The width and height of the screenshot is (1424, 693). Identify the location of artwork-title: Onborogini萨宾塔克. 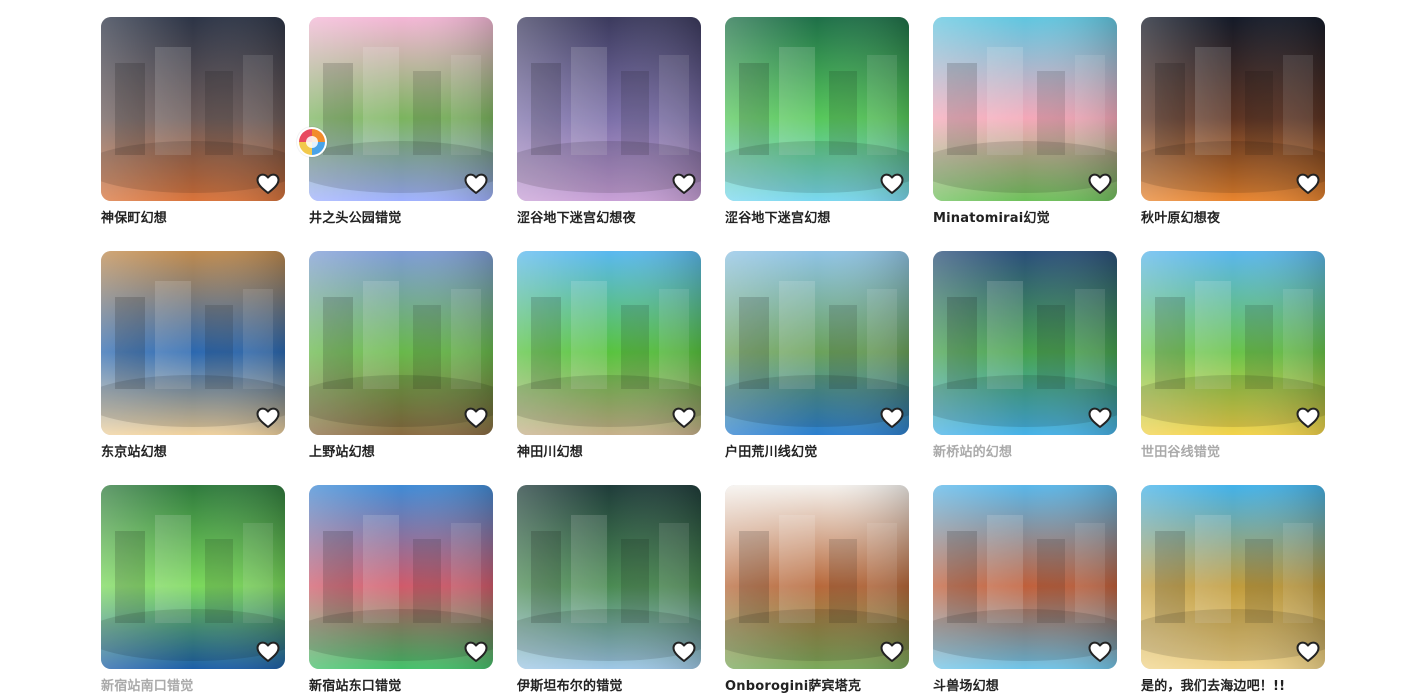
(825, 684).